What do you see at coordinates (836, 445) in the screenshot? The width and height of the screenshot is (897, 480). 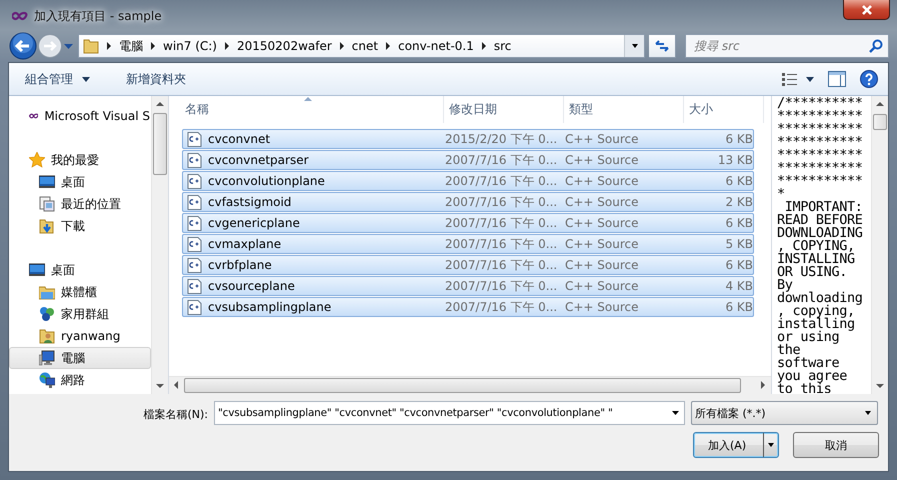 I see `cancel-button: 取消` at bounding box center [836, 445].